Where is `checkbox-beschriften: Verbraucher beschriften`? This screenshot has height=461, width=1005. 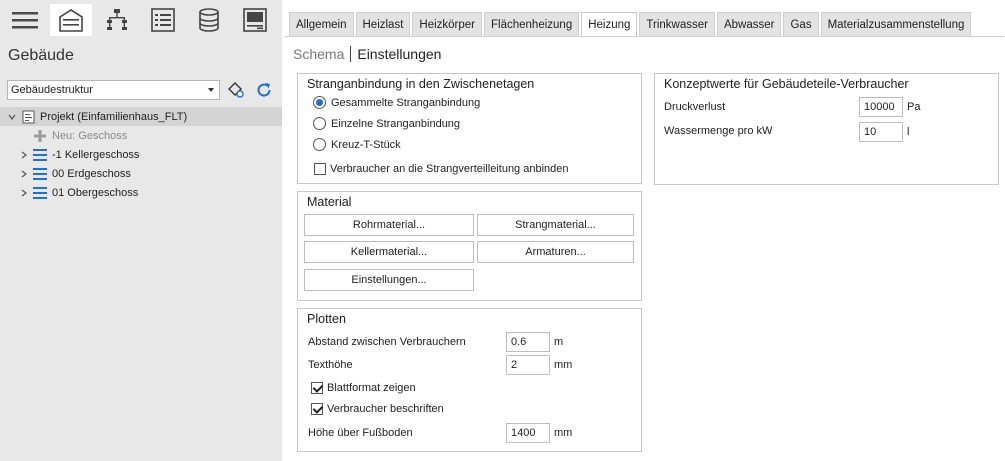 checkbox-beschriften: Verbraucher beschriften is located at coordinates (377, 409).